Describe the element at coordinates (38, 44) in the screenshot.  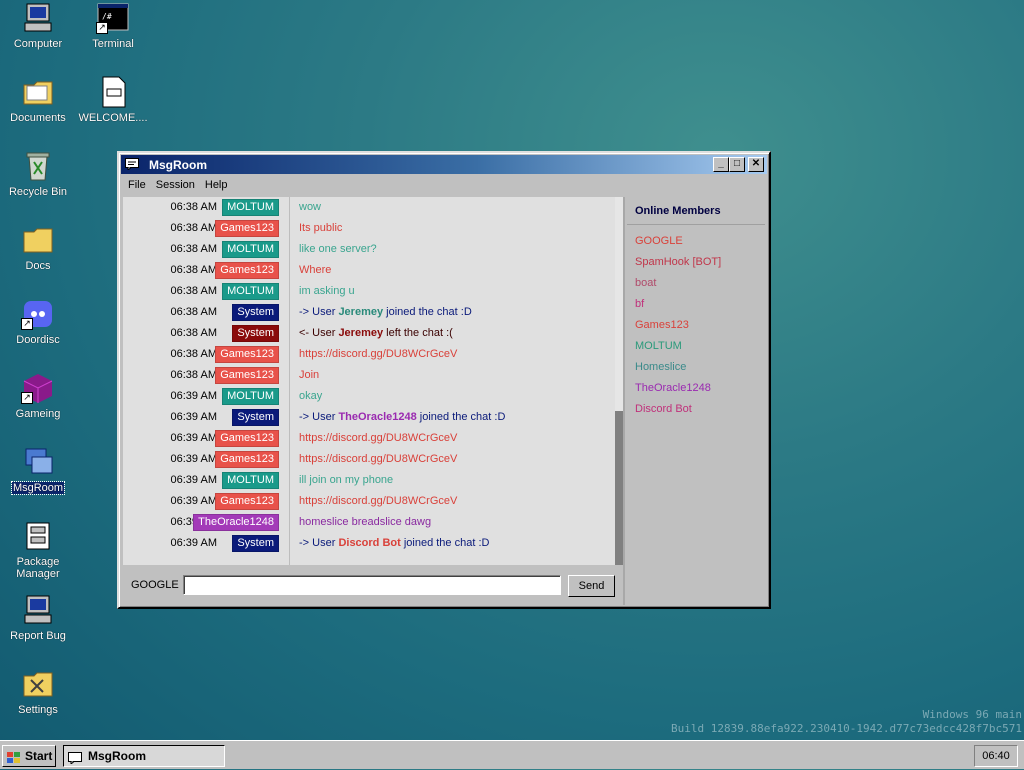
I see `desktop-icon-label: Computer` at that location.